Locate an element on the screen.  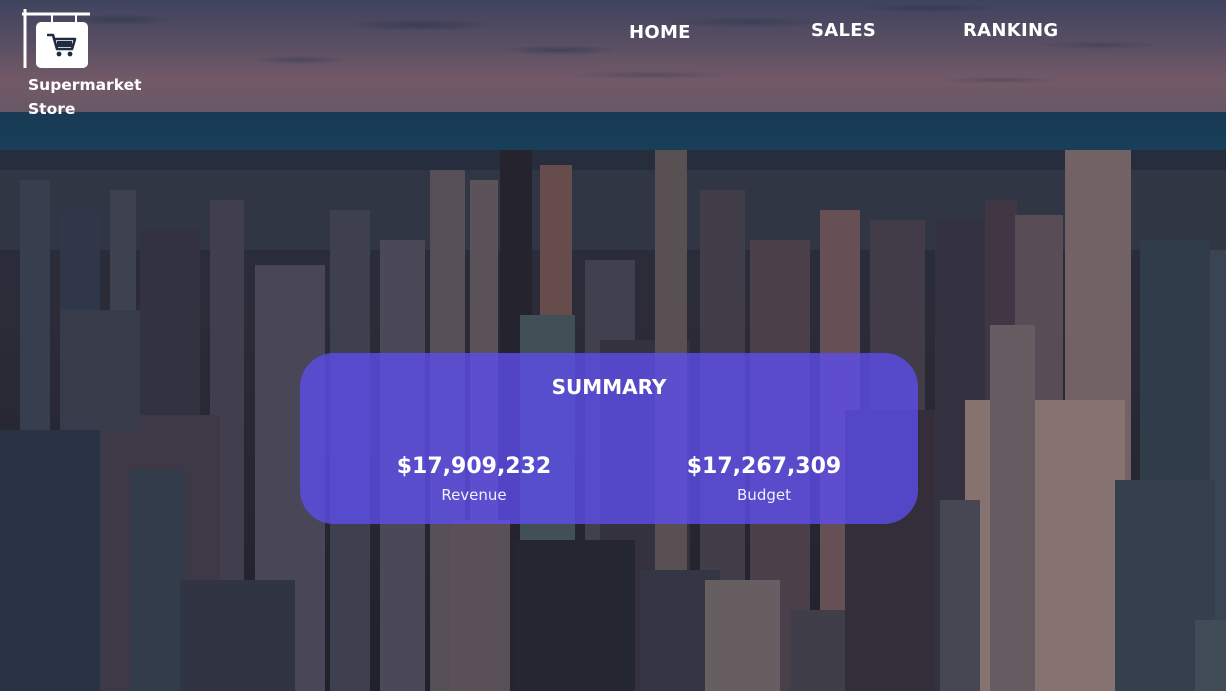
budget-metric: $17,267,309 Budget is located at coordinates (764, 478).